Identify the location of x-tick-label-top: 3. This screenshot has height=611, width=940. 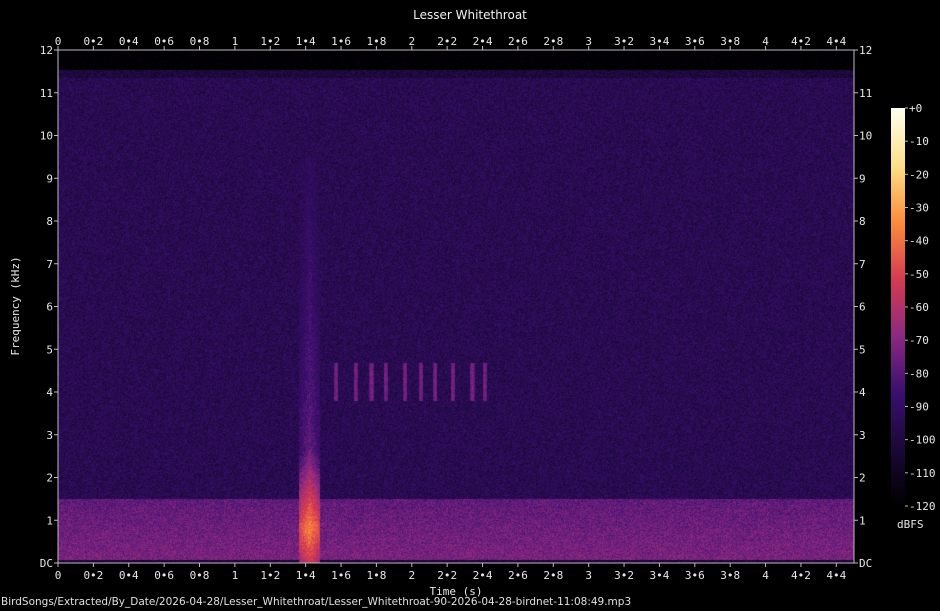
(588, 41).